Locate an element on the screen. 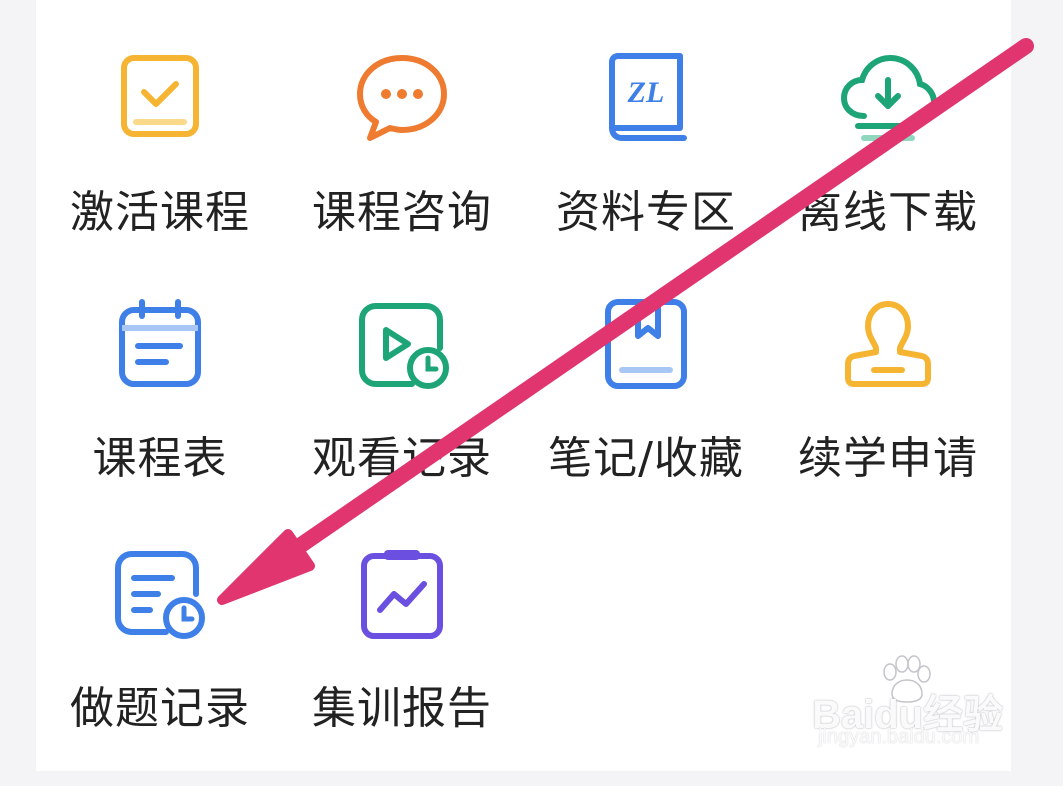 This screenshot has height=786, width=1063. menu-item-label: 续学申请 is located at coordinates (888, 458).